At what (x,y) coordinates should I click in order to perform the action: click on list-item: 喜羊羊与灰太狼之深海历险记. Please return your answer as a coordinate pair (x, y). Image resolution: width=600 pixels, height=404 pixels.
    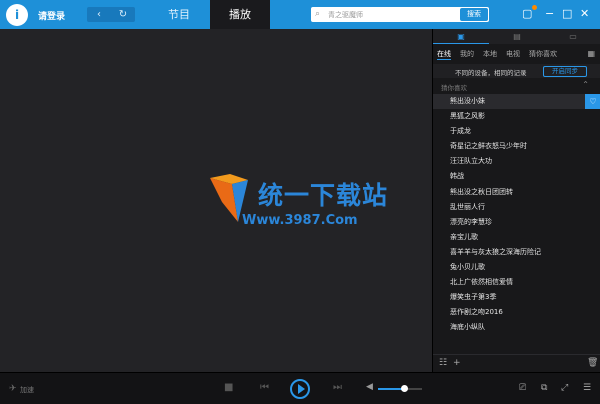
    Looking at the image, I should click on (516, 252).